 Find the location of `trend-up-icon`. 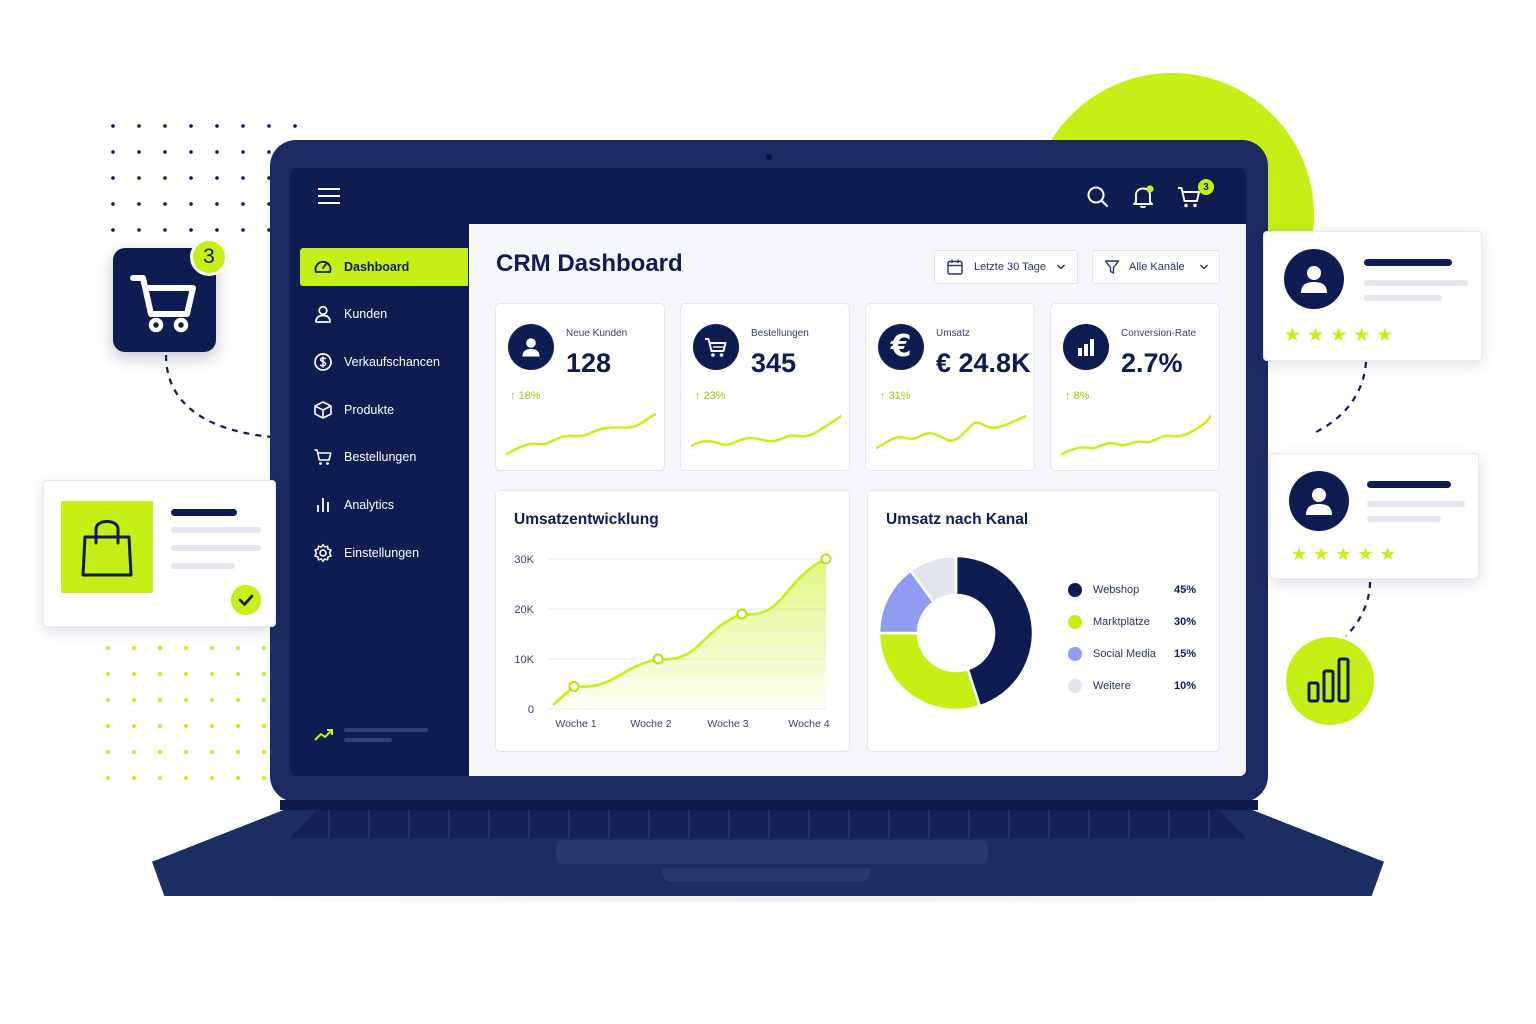

trend-up-icon is located at coordinates (323, 735).